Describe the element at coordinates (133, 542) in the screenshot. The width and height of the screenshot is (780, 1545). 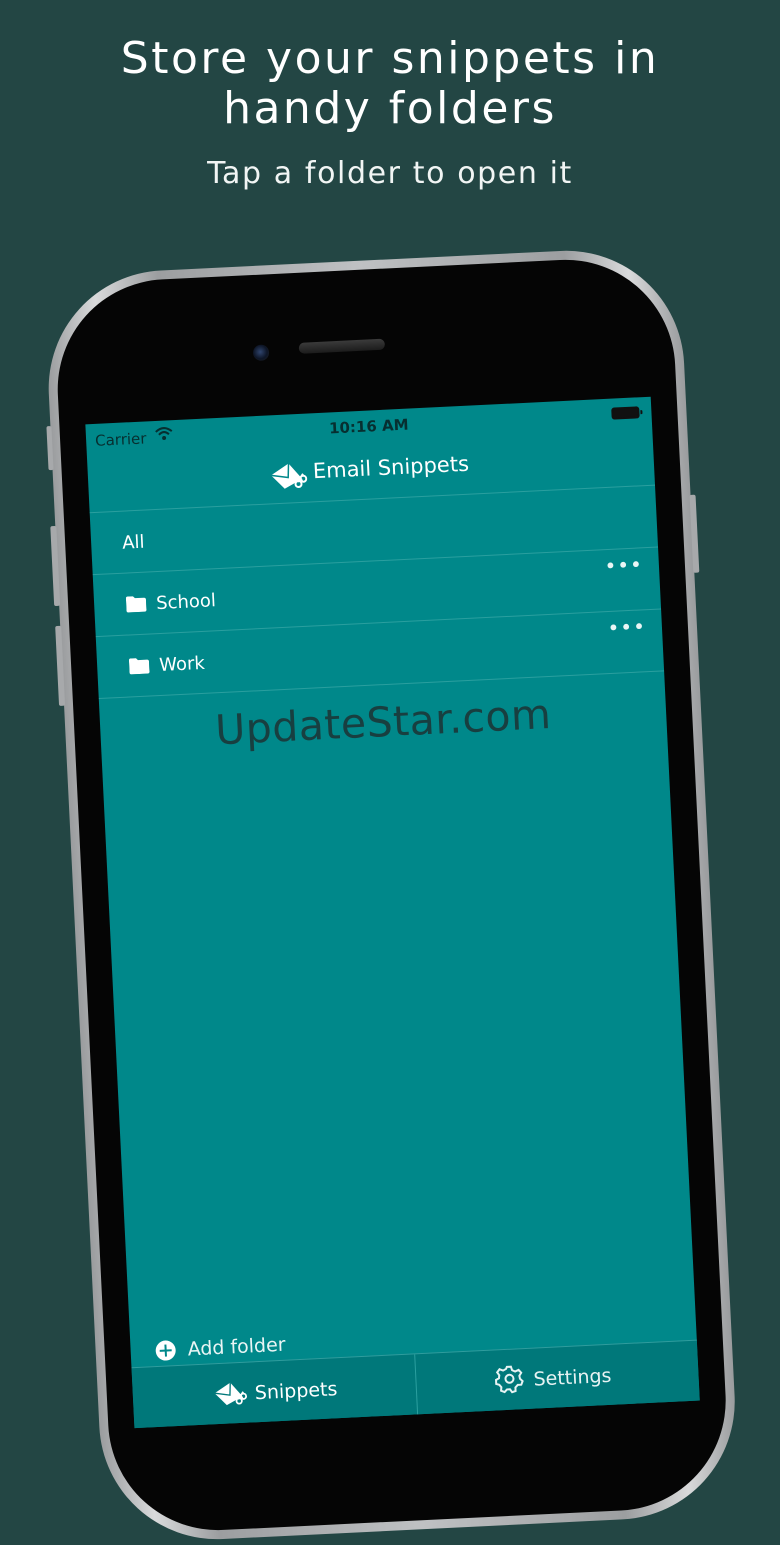
I see `folder-row-label: All` at that location.